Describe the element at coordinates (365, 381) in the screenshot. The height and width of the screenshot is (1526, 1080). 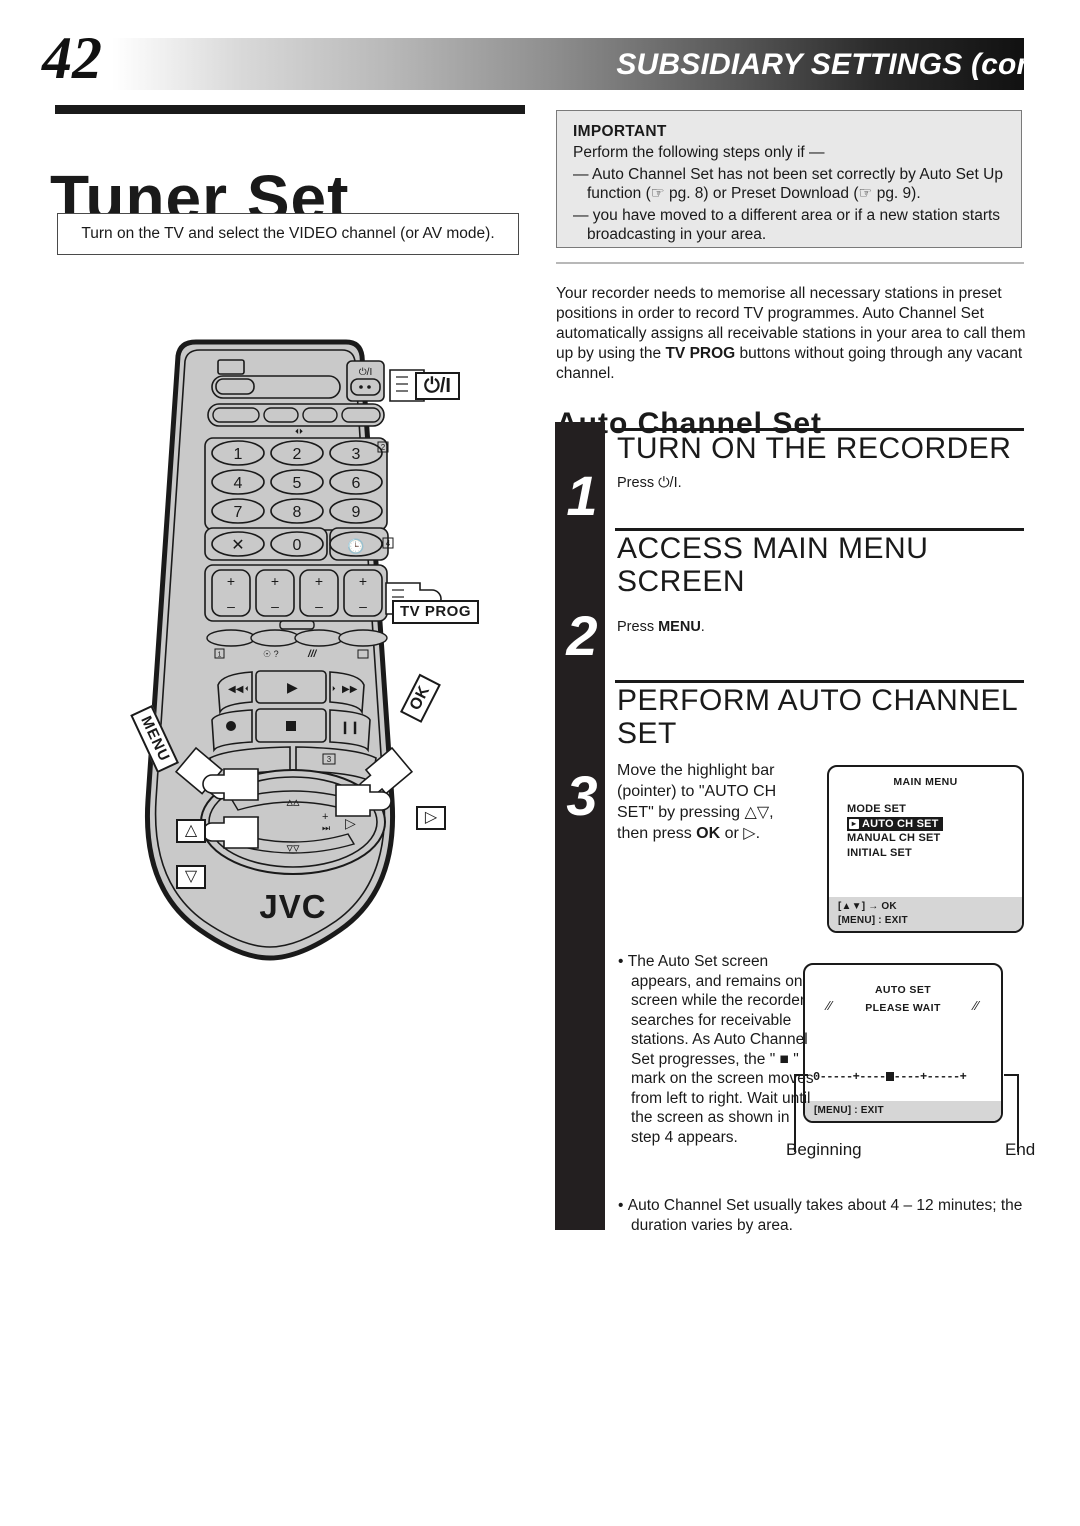
I see `power-button: ⏻/I` at that location.